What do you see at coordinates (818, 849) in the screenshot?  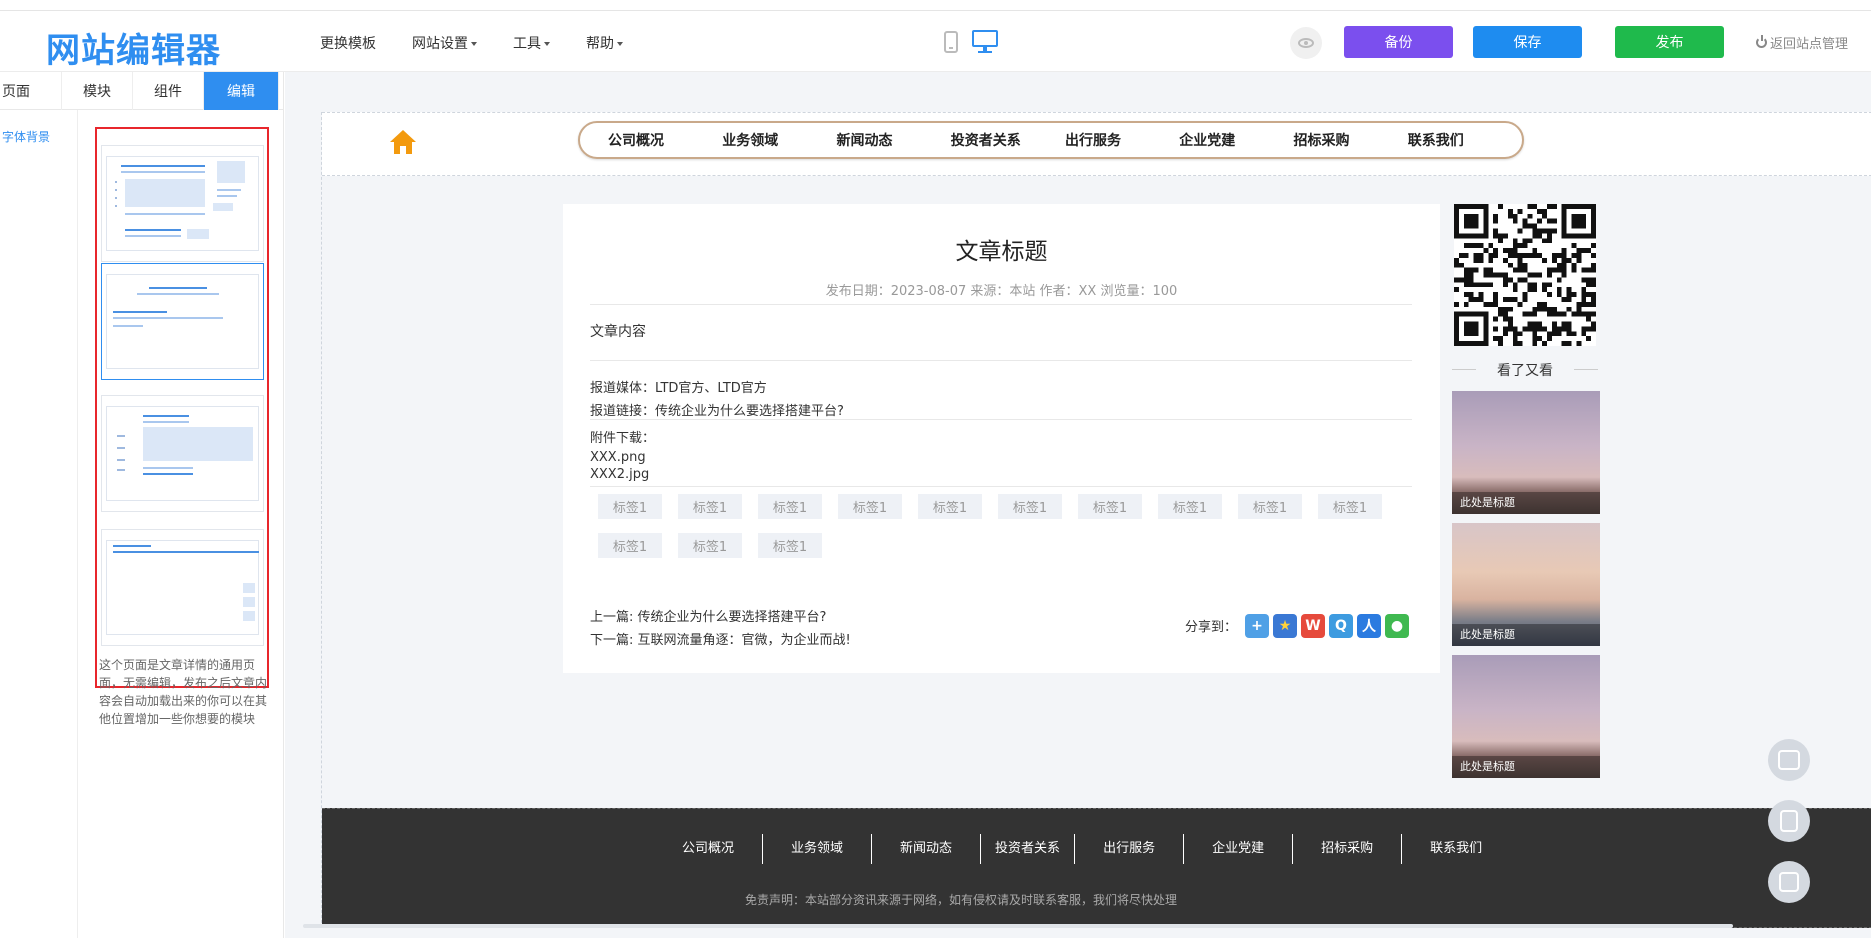 I see `footer-nav-item: 业务领域` at bounding box center [818, 849].